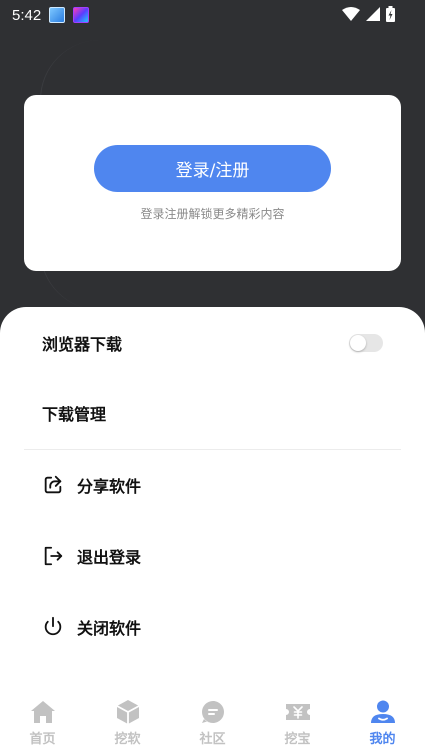 This screenshot has height=756, width=425. What do you see at coordinates (42, 739) in the screenshot?
I see `tab-home-label: 首页` at bounding box center [42, 739].